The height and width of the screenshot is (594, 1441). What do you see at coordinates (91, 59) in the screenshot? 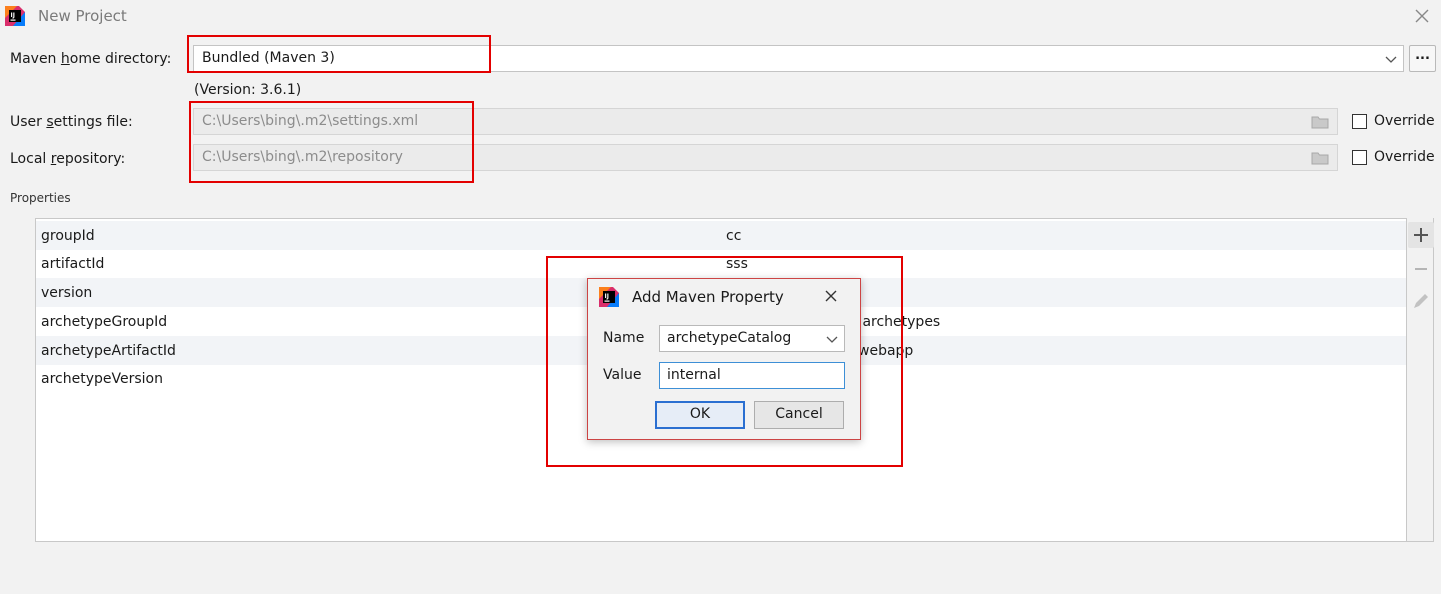
I see `maven-home-label: Maven home directory:` at bounding box center [91, 59].